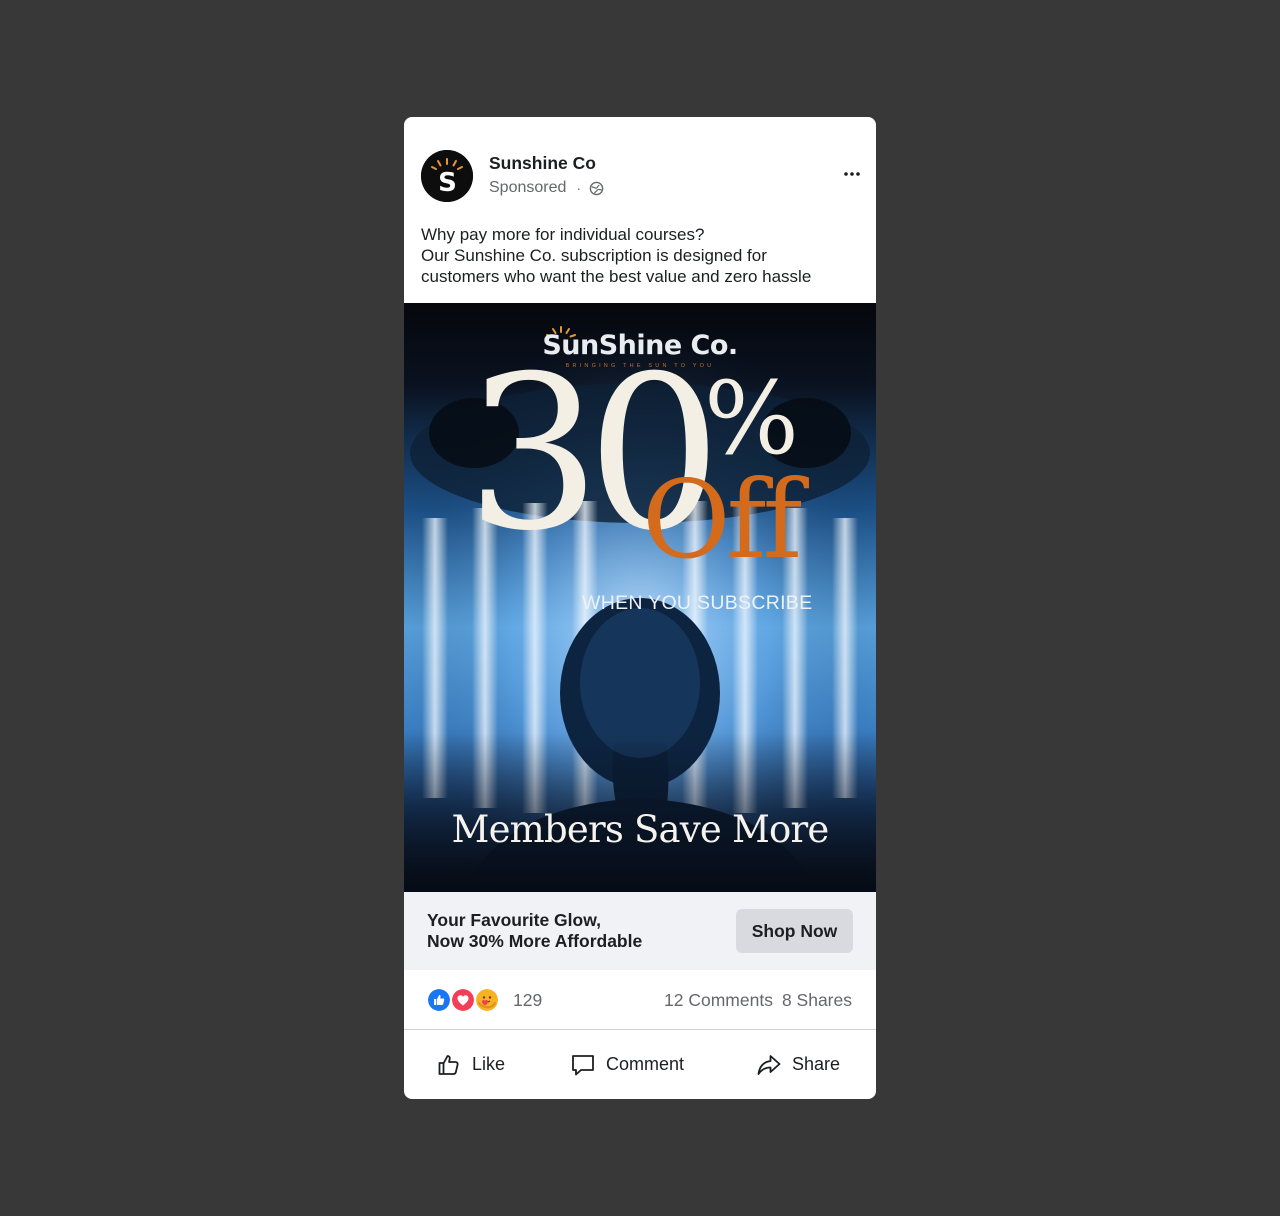 The width and height of the screenshot is (1280, 1216). Describe the element at coordinates (542, 163) in the screenshot. I see `page-name: Sunshine Co` at that location.